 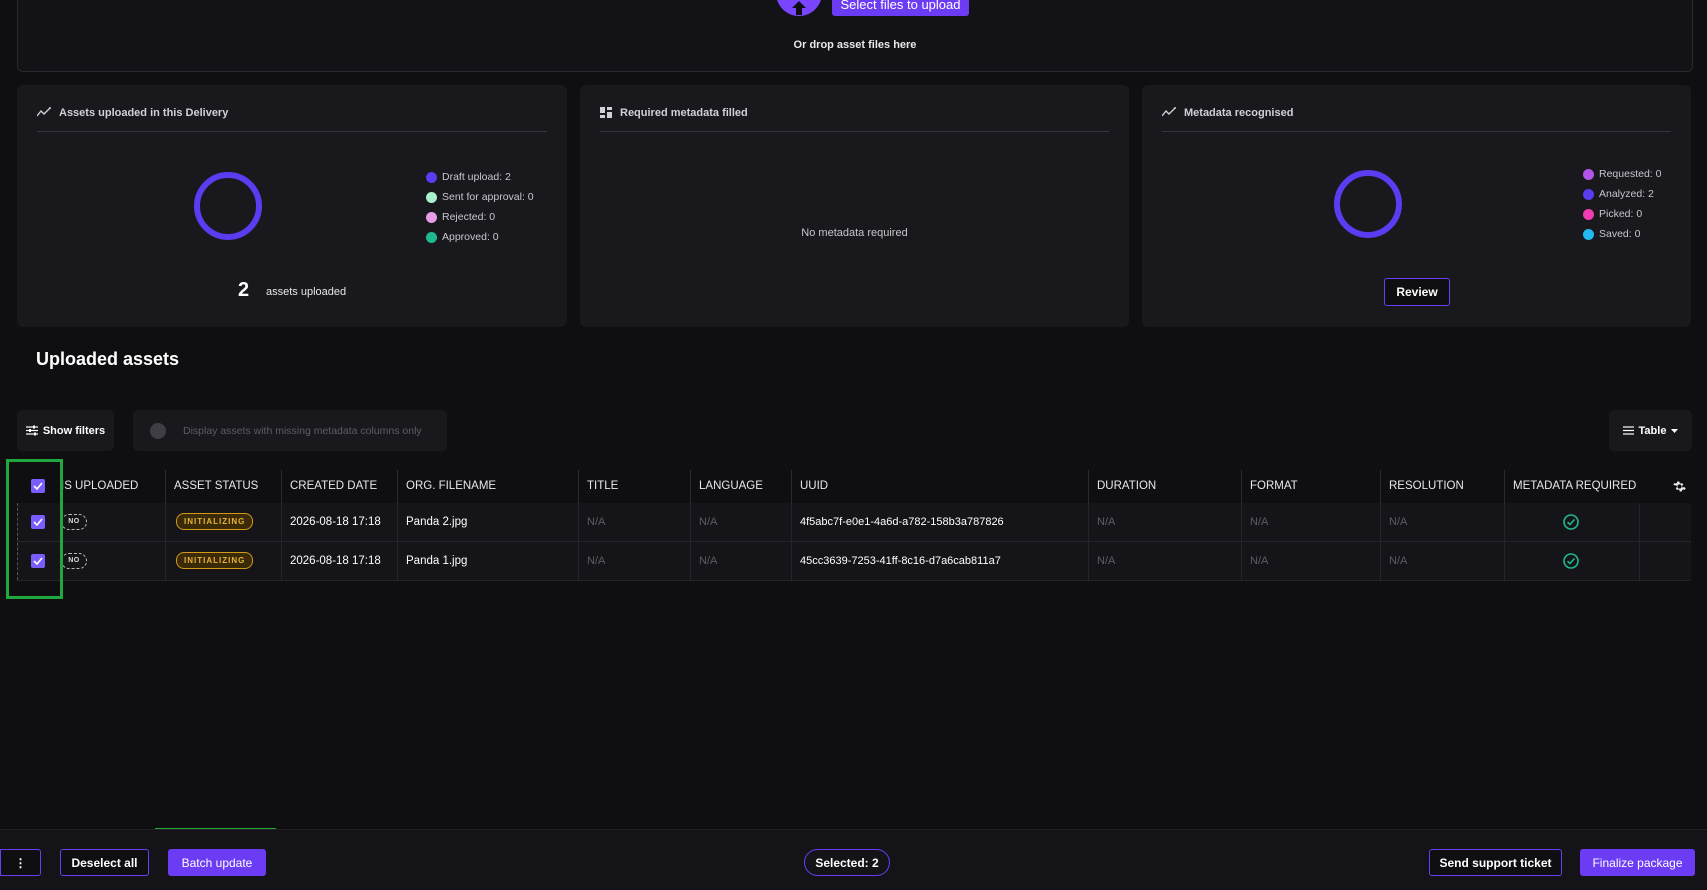 I want to click on caret-down-icon, so click(x=1675, y=430).